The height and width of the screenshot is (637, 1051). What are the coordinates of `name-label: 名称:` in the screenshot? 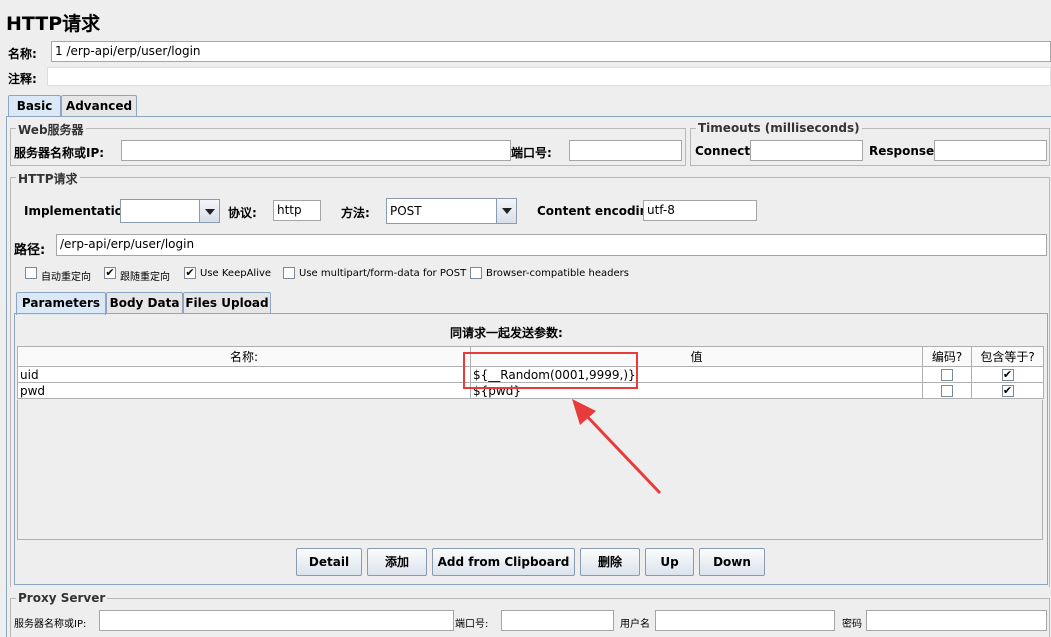 It's located at (22, 54).